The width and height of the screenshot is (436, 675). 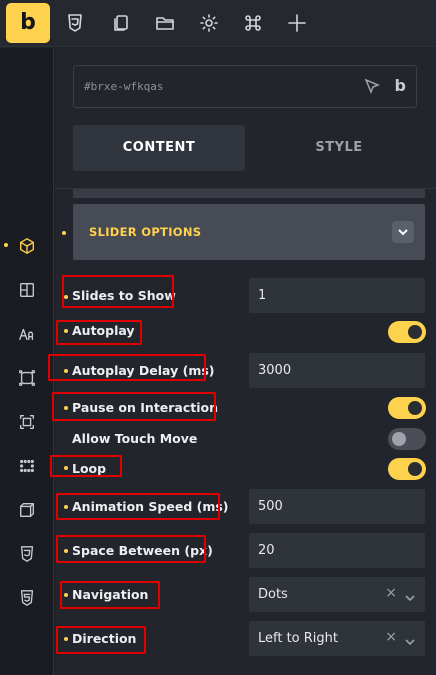 I want to click on previous-section-edge, so click(x=249, y=193).